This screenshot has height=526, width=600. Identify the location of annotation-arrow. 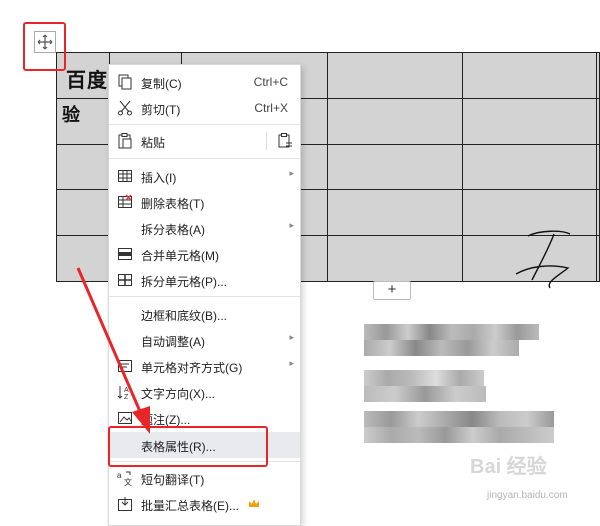
(113, 350).